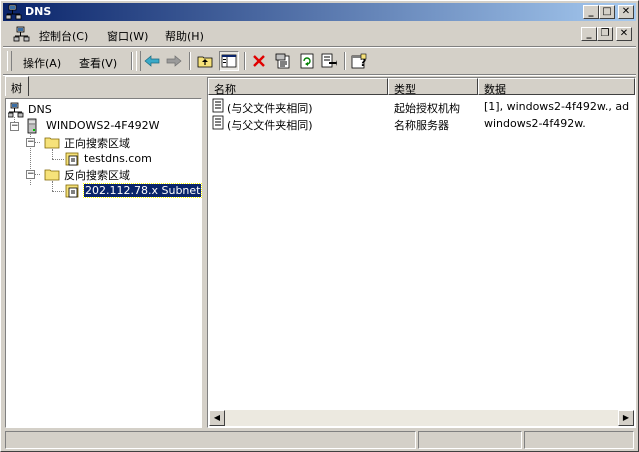  I want to click on tree-node-label: 202.112.78.x Subnet, so click(142, 190).